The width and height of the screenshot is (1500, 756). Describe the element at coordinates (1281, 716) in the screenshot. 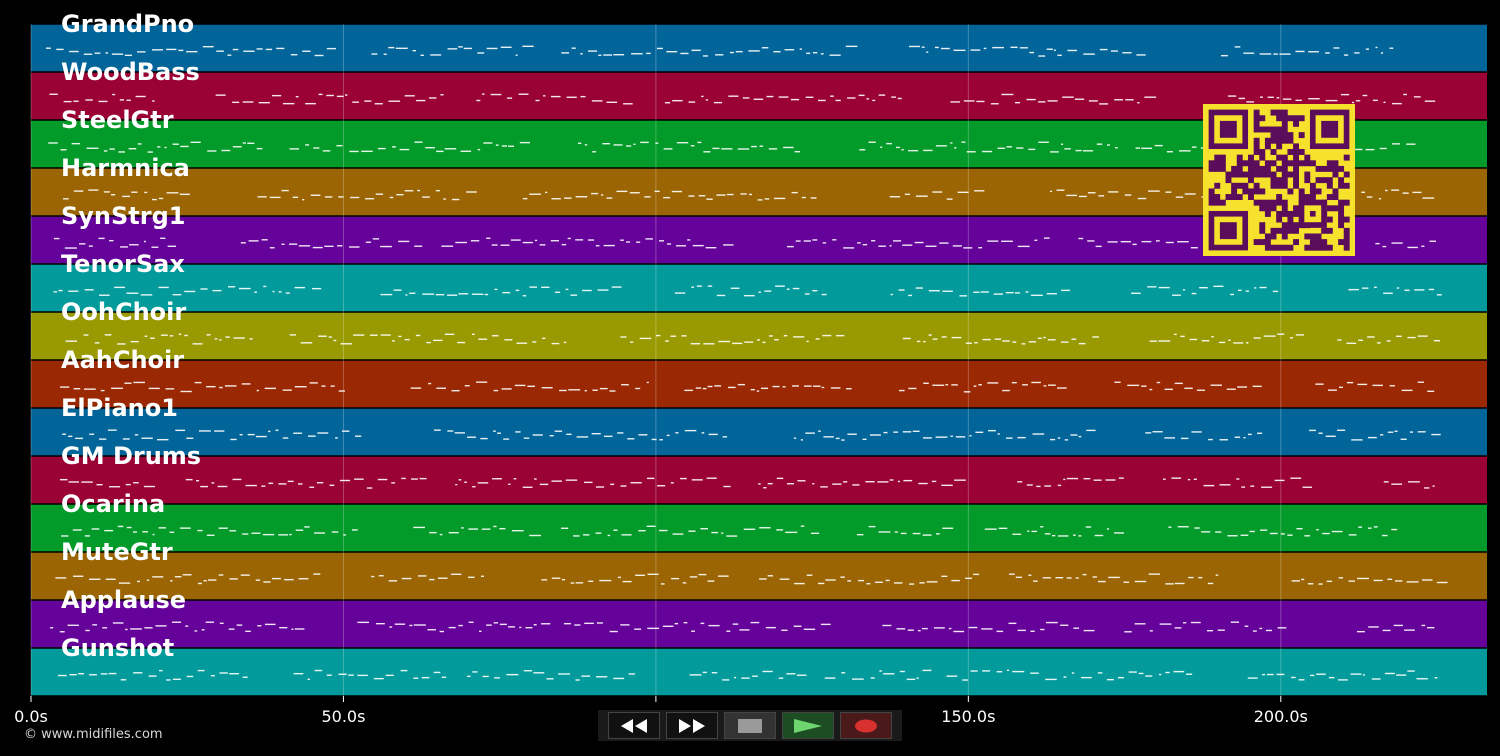

I see `axis-tick-label: 200.0s` at that location.